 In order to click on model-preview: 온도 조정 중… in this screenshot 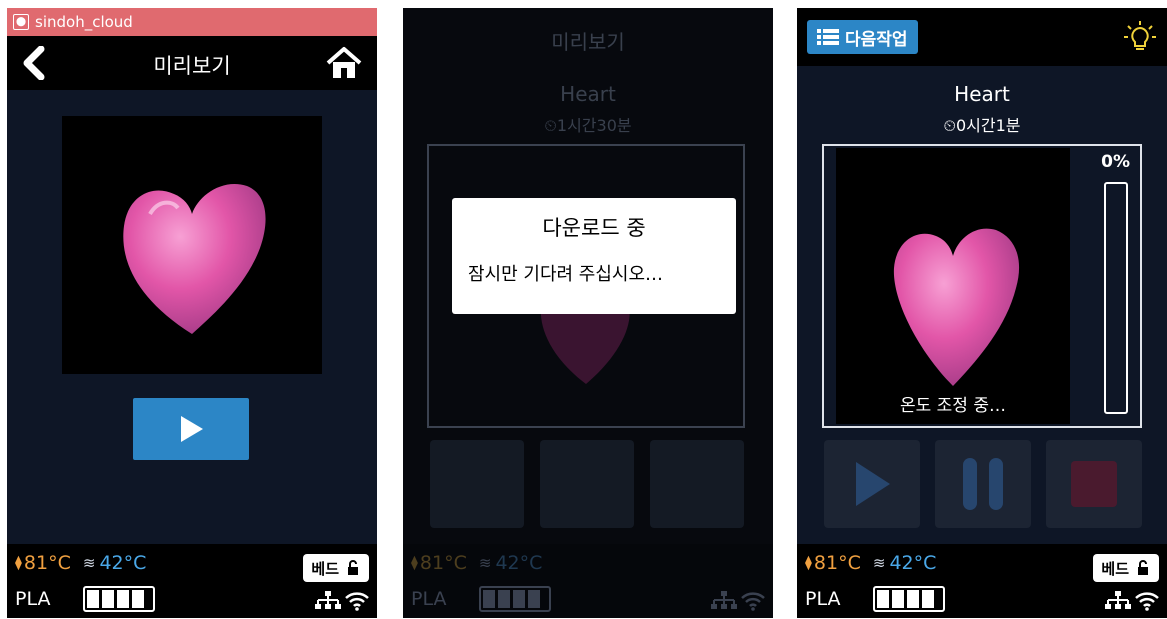, I will do `click(953, 286)`.